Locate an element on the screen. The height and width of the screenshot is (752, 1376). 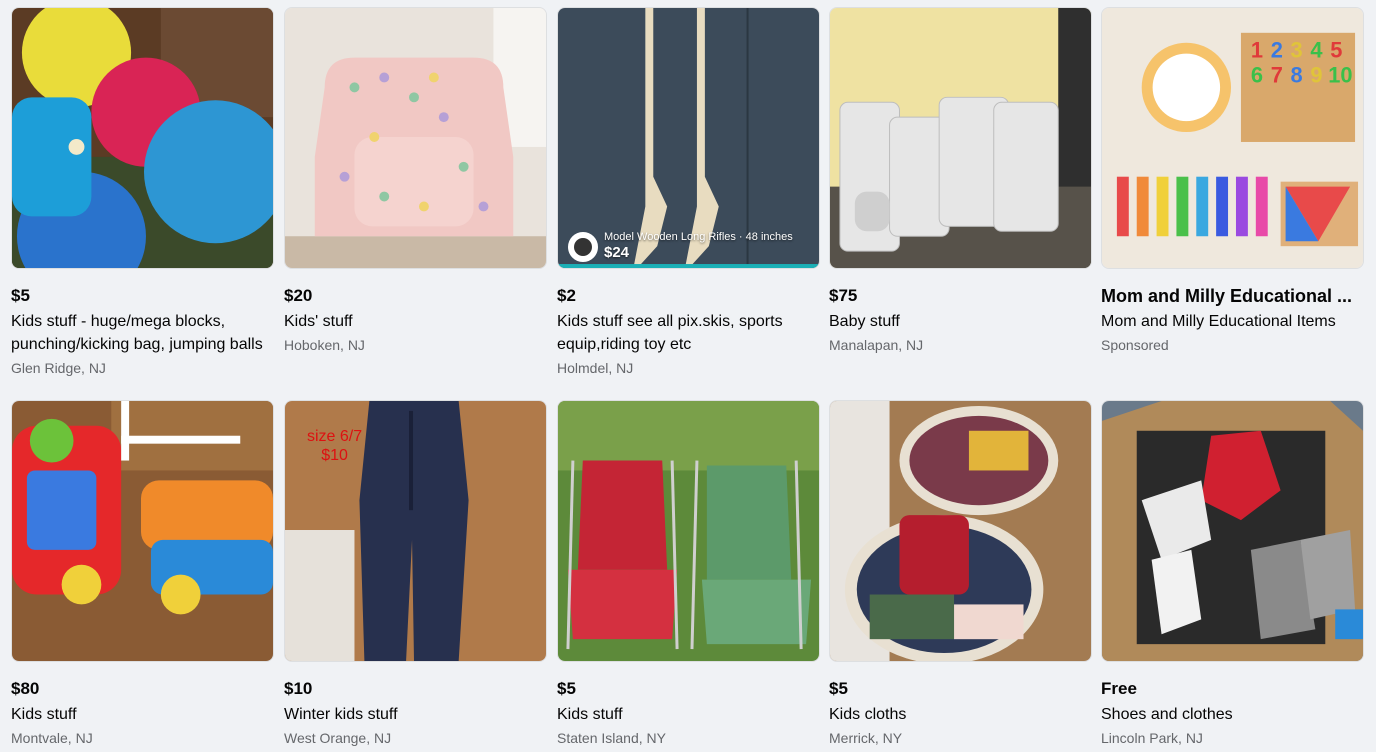
listing-location: Manalapan, NJ is located at coordinates (876, 345).